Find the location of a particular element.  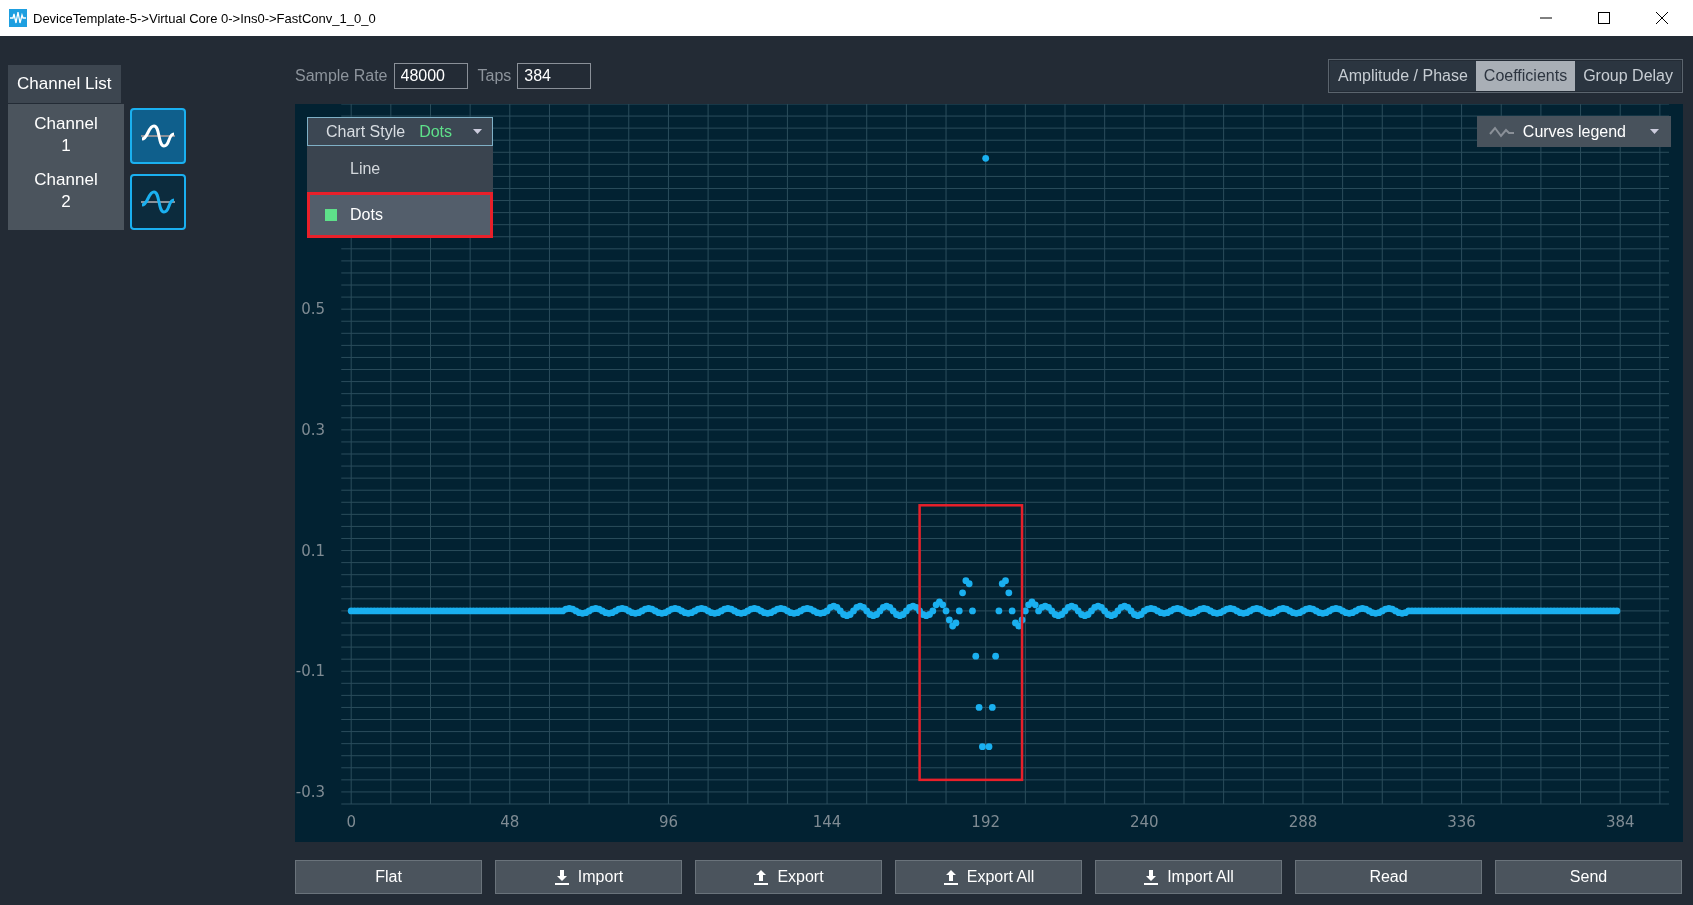

window-title: DeviceTemplate-5->Virtual Core 0->Ins0->FastConv_1_0_0 is located at coordinates (204, 18).